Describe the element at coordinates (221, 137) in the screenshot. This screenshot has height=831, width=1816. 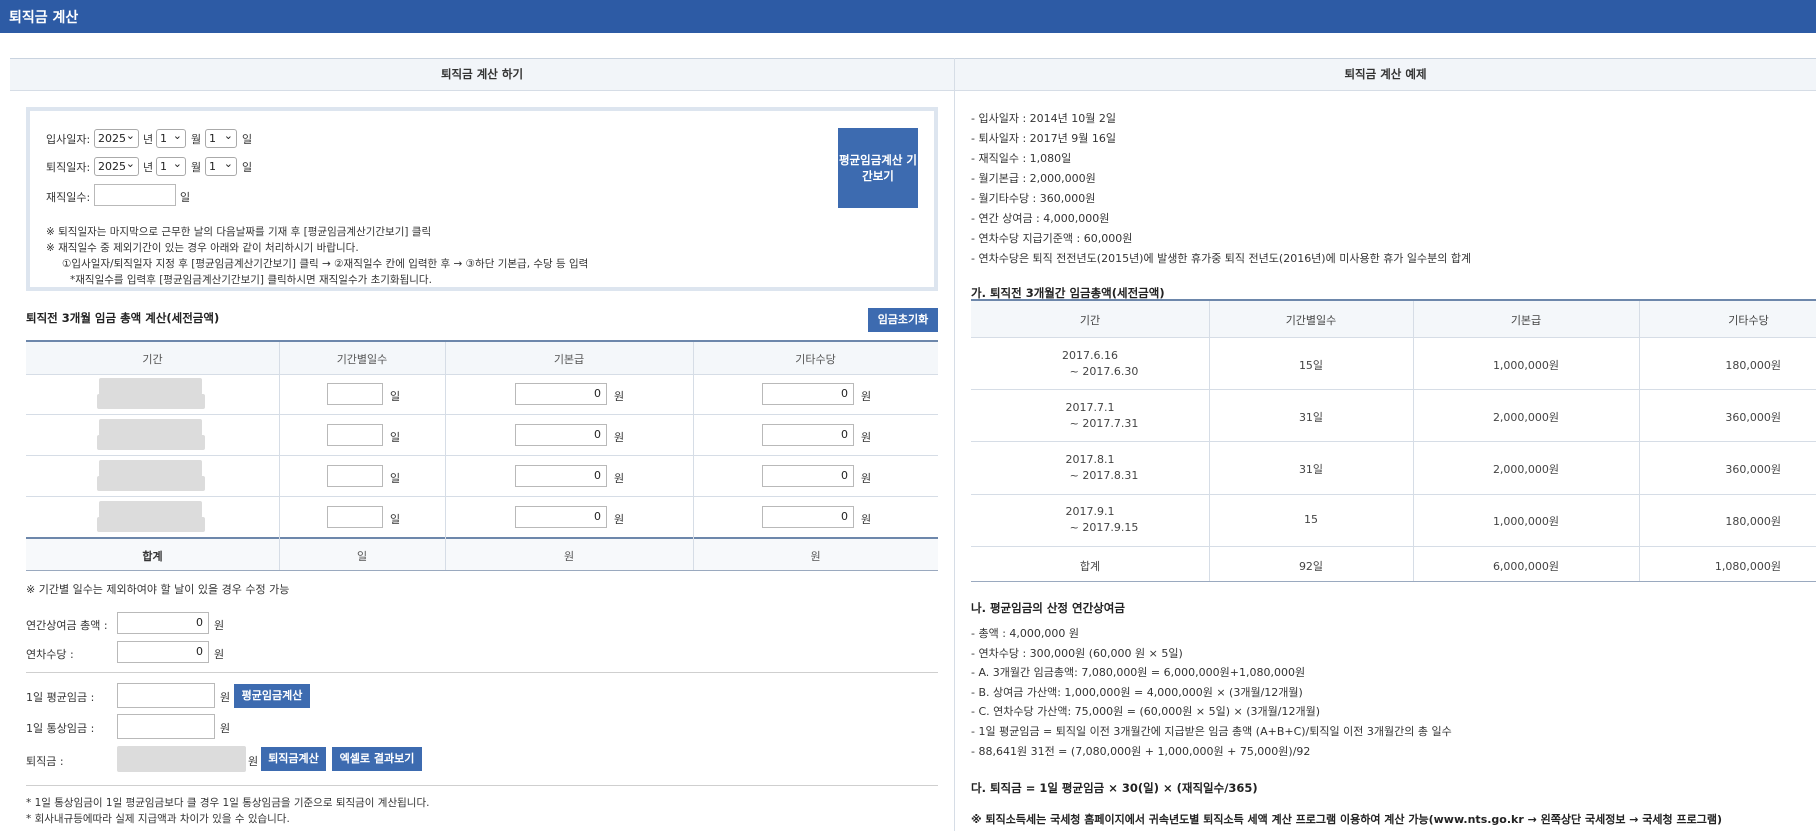
I see `start-day-select: 1` at that location.